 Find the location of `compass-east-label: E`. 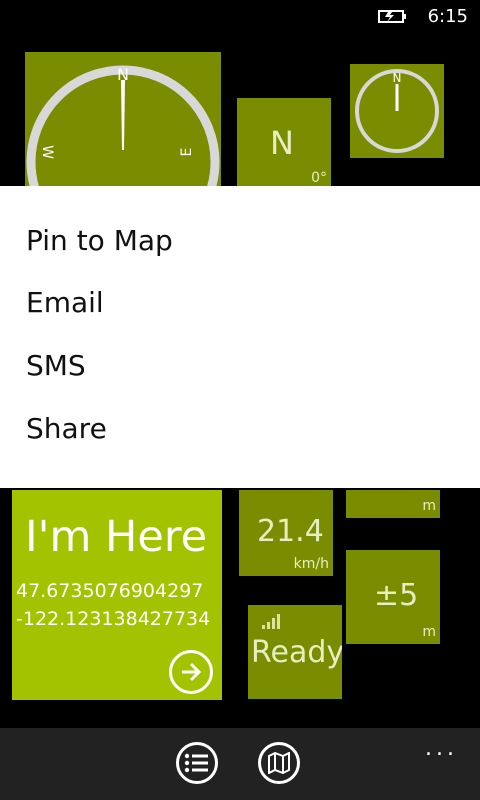

compass-east-label: E is located at coordinates (187, 152).